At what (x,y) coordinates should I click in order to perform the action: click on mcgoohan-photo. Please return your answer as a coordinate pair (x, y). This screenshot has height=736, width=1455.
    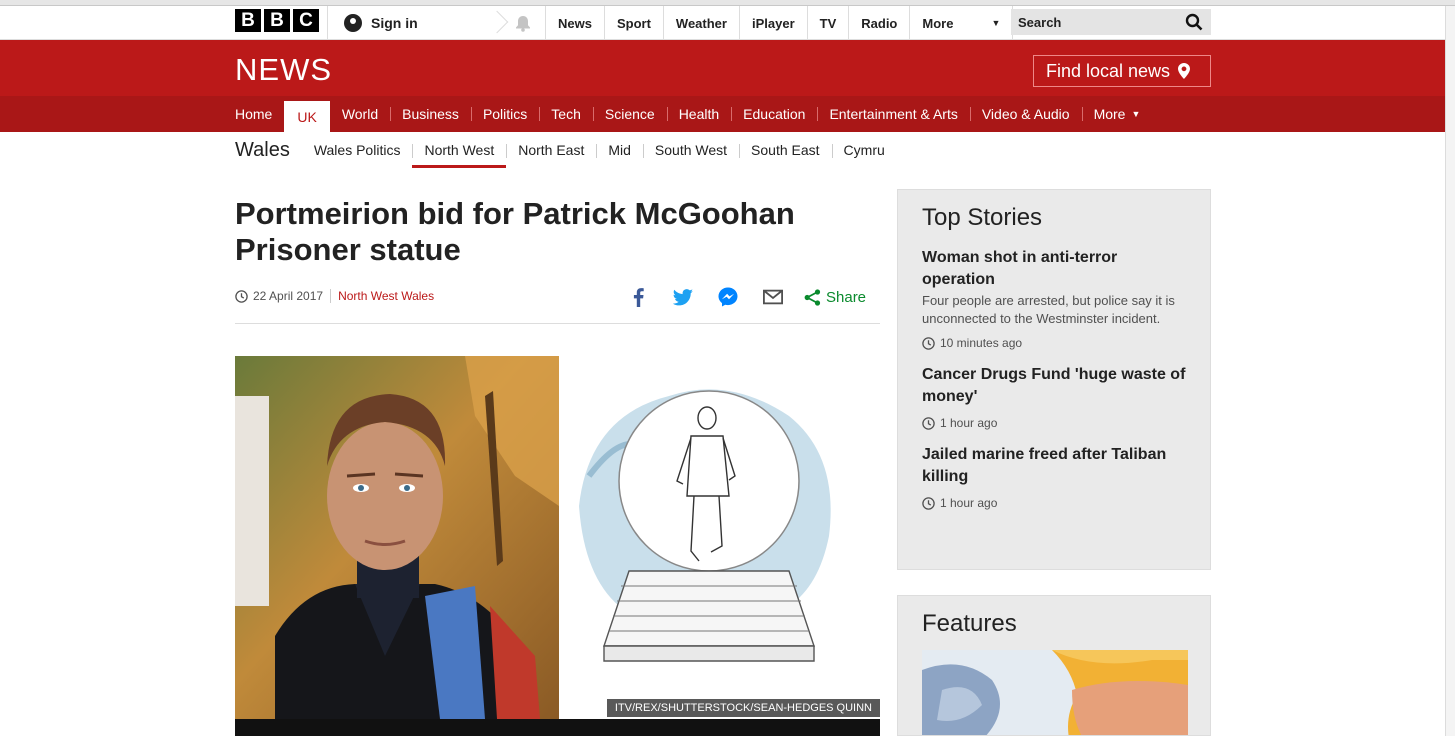
    Looking at the image, I should click on (397, 537).